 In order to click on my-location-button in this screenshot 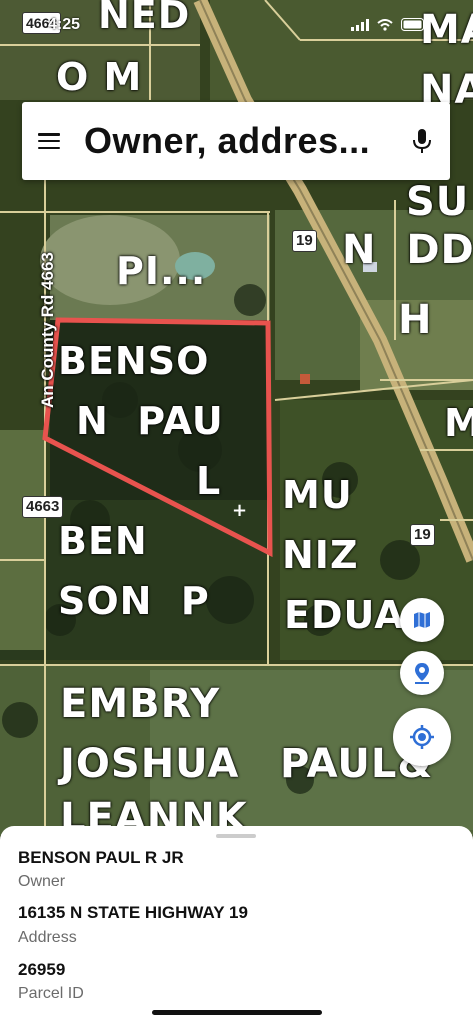, I will do `click(422, 737)`.